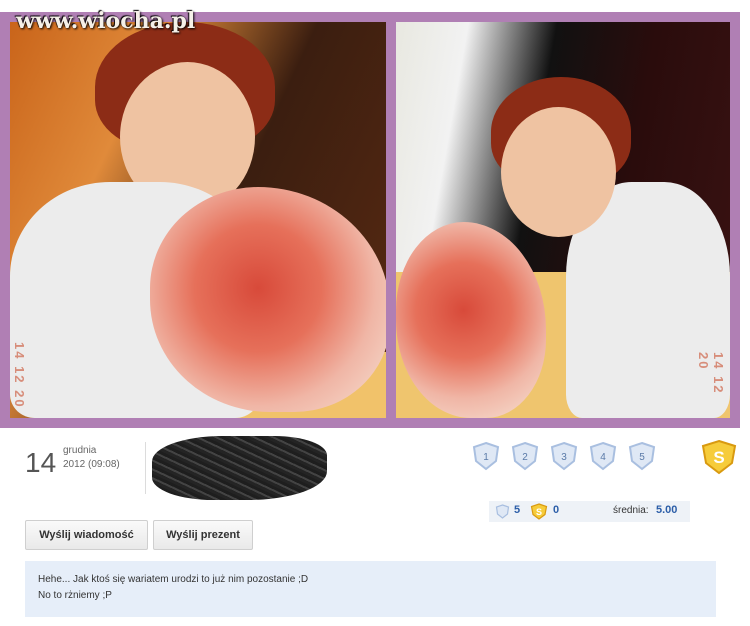 The height and width of the screenshot is (626, 750). What do you see at coordinates (203, 535) in the screenshot?
I see `send-gift-button: Wyślij prezent` at bounding box center [203, 535].